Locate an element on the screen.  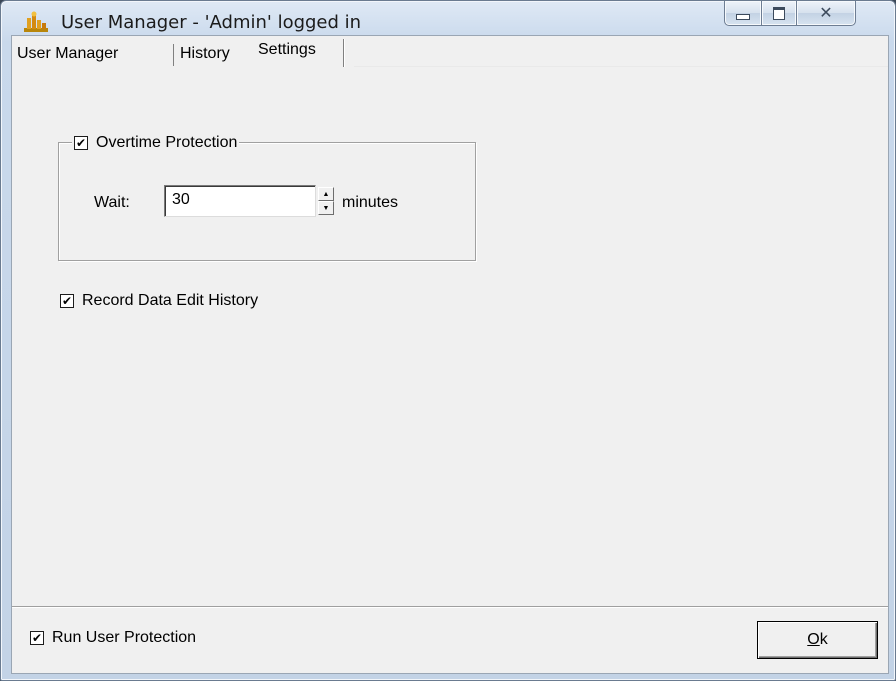
run-protection-option: ✔ Run User Protection is located at coordinates (113, 638).